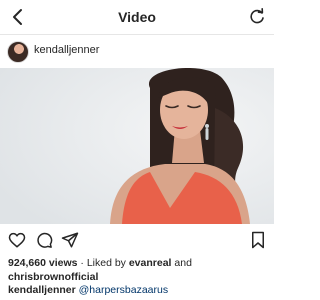 This screenshot has height=300, width=320. I want to click on liked-by-prefix: · Liked by, so click(103, 263).